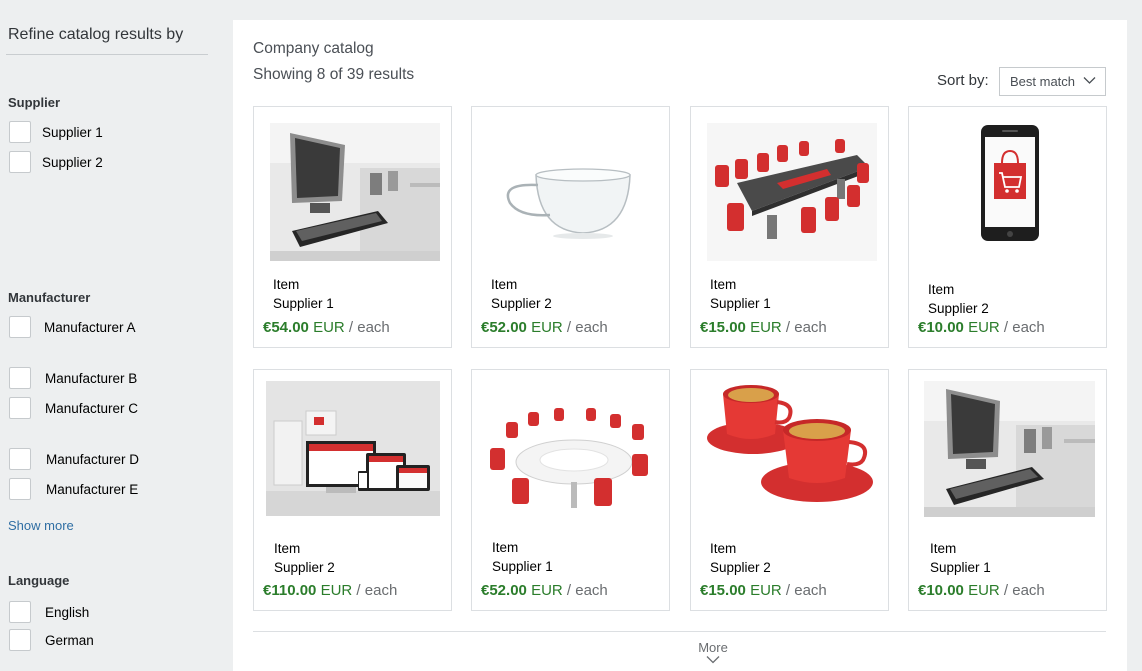 This screenshot has height=671, width=1142. Describe the element at coordinates (353, 448) in the screenshot. I see `product-image-devices` at that location.